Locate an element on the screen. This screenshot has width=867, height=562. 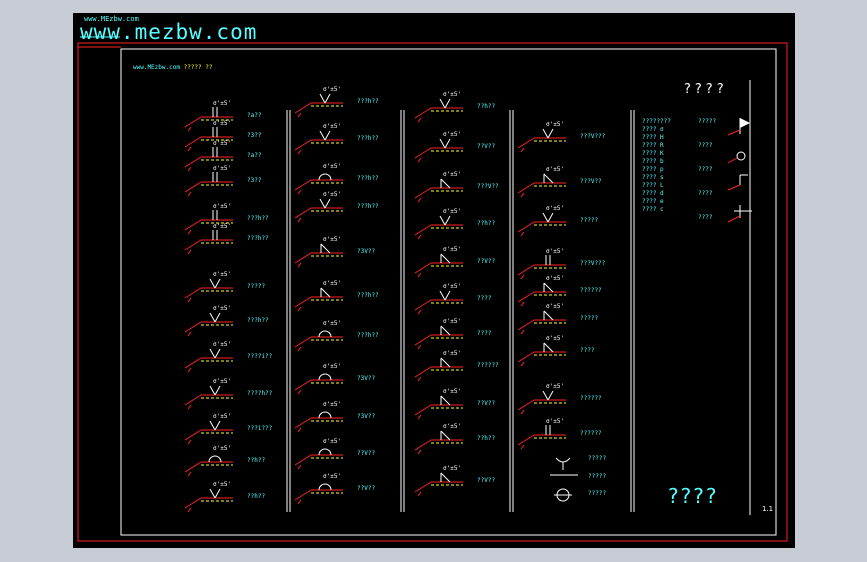
legend-entry: ???? c is located at coordinates (653, 209).